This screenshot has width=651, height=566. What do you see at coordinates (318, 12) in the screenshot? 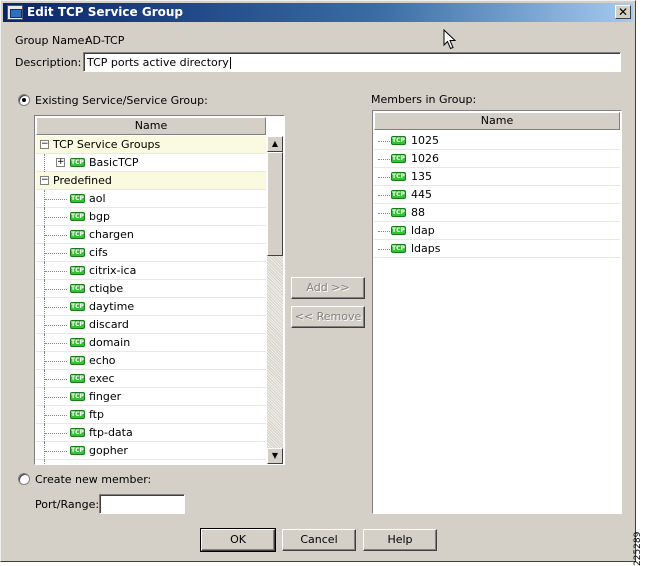
I see `title-bar: Edit TCP Service Group ✕` at bounding box center [318, 12].